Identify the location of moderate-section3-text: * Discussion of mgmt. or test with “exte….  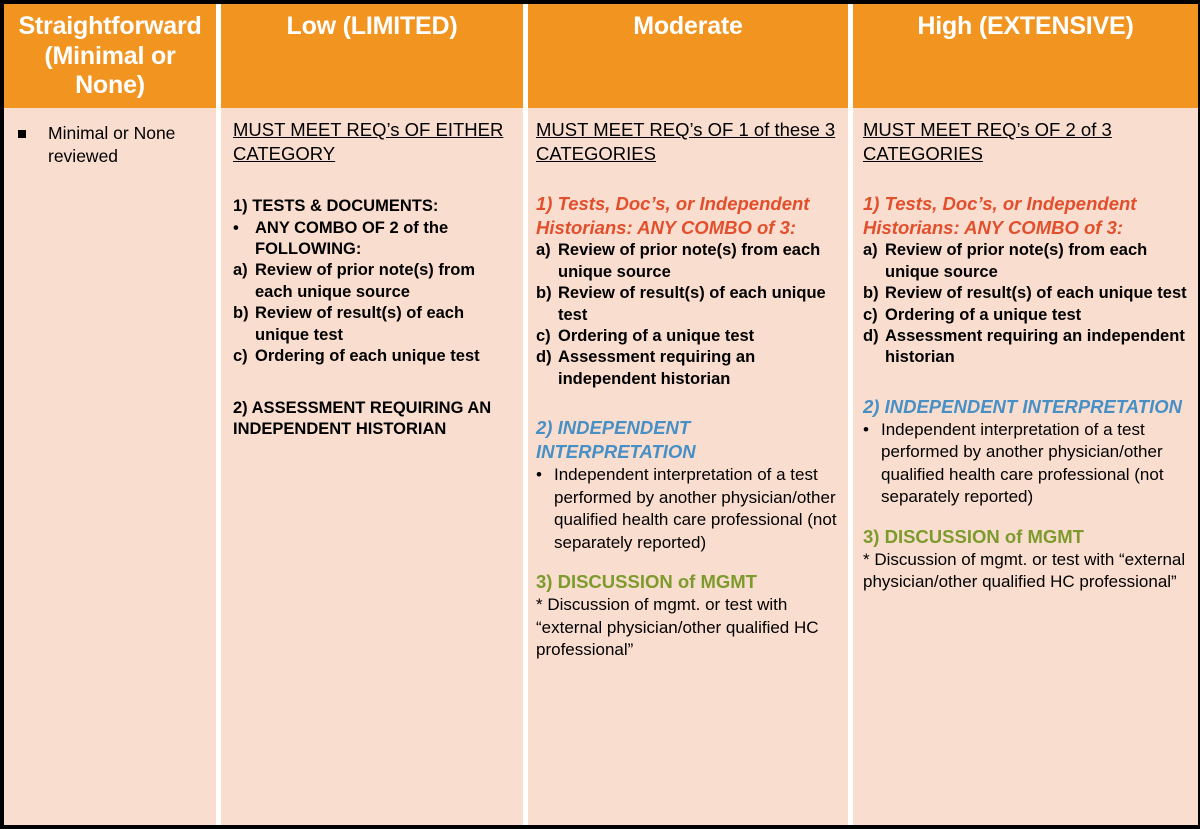
(677, 627).